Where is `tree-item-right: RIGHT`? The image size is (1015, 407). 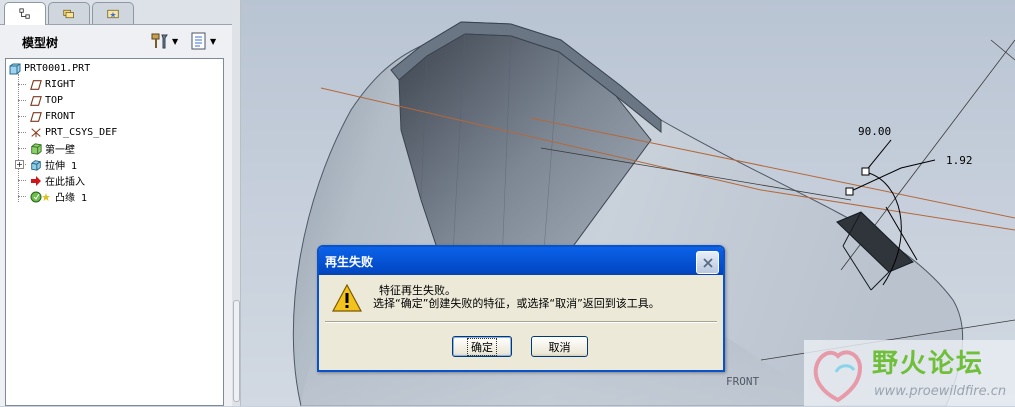
tree-item-right: RIGHT is located at coordinates (52, 84).